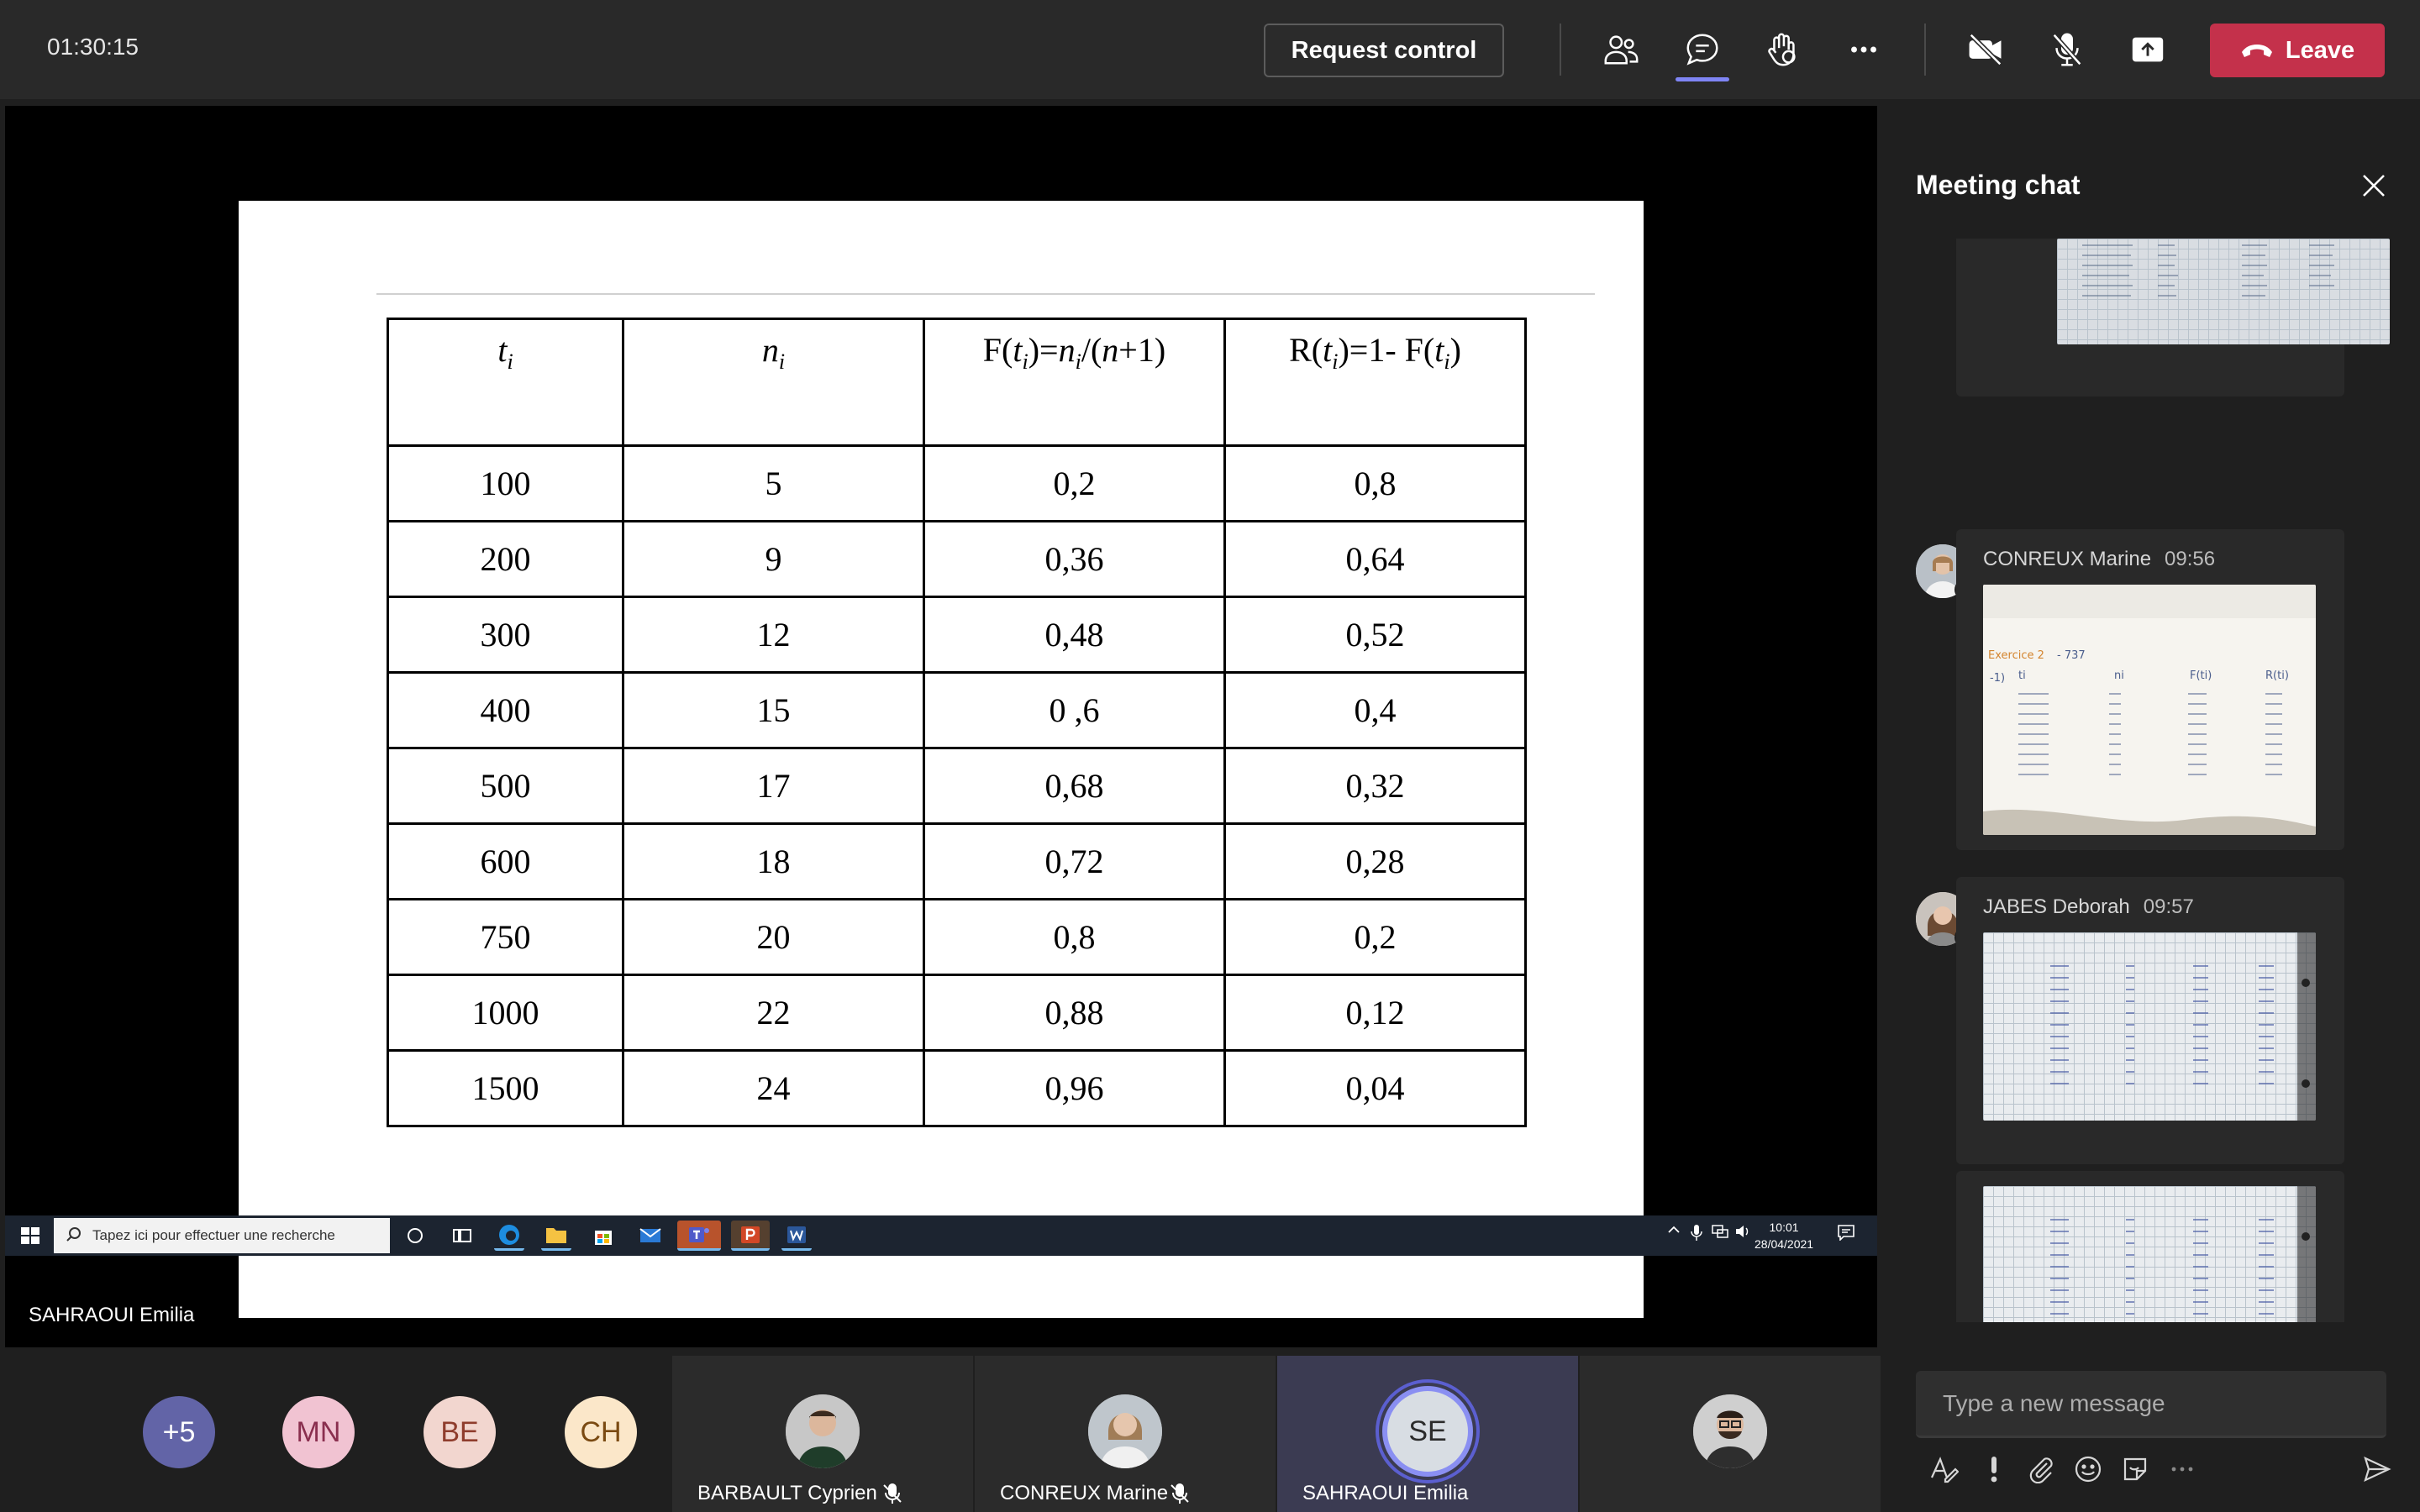 Image resolution: width=2420 pixels, height=1512 pixels. Describe the element at coordinates (1375, 382) in the screenshot. I see `header-r: R(ti)=1- F(ti)` at that location.